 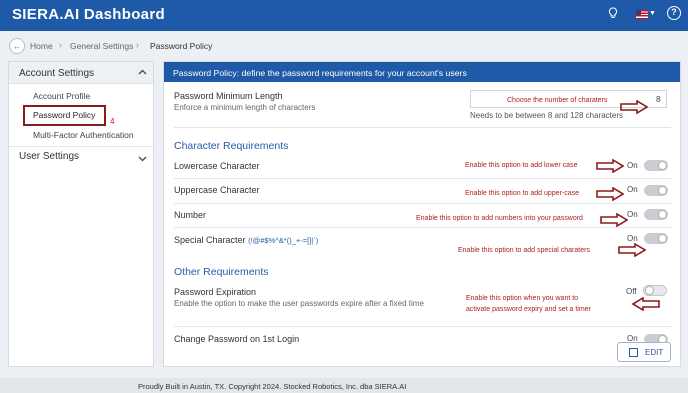 I want to click on edit-label: EDIT, so click(x=654, y=352).